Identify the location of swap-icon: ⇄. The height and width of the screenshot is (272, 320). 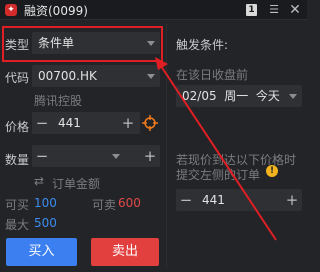
(39, 181).